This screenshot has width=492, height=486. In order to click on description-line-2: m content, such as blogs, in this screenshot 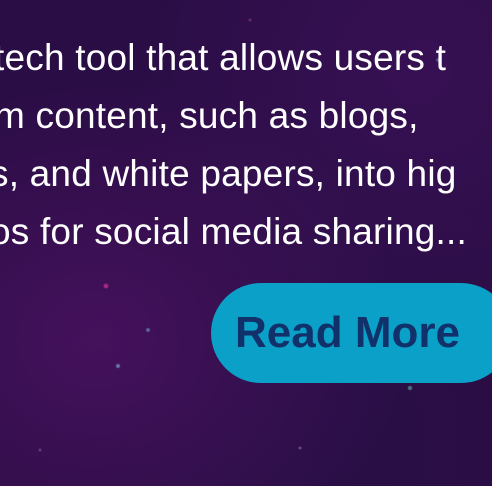, I will do `click(209, 115)`.